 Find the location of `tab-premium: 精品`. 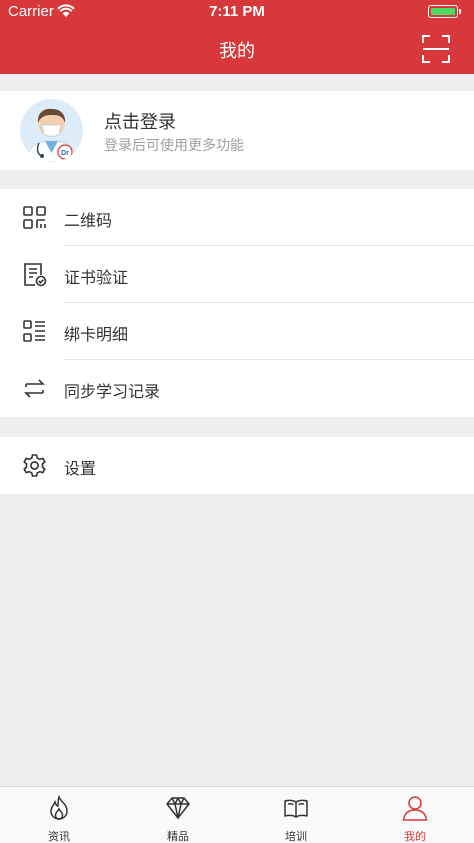

tab-premium: 精品 is located at coordinates (178, 815).